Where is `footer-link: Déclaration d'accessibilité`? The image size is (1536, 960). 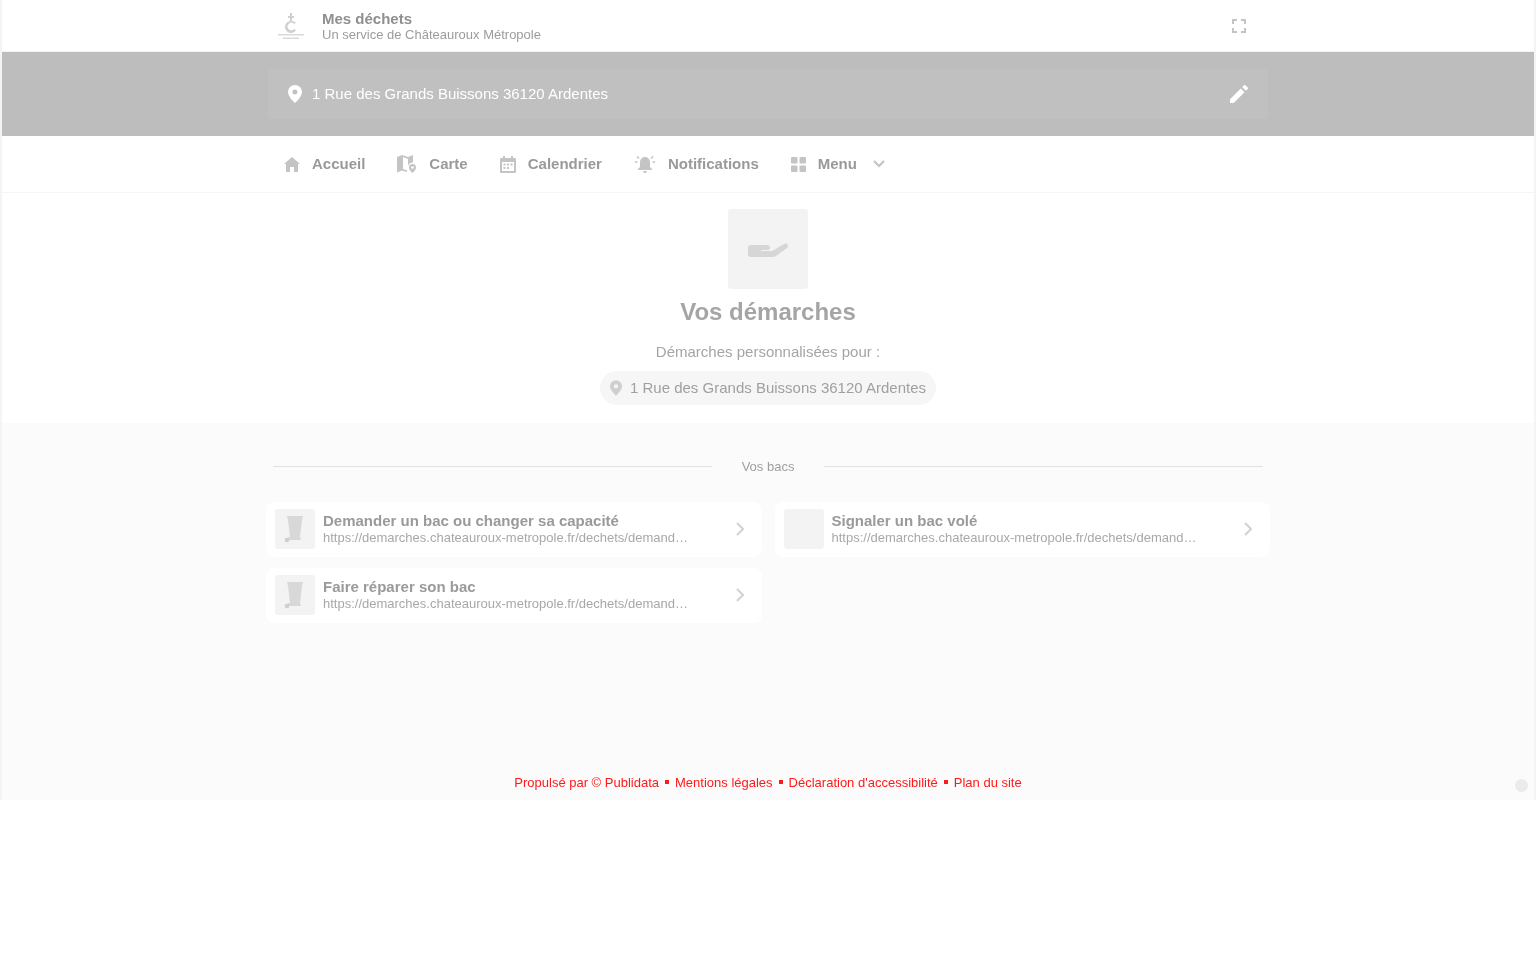 footer-link: Déclaration d'accessibilité is located at coordinates (863, 782).